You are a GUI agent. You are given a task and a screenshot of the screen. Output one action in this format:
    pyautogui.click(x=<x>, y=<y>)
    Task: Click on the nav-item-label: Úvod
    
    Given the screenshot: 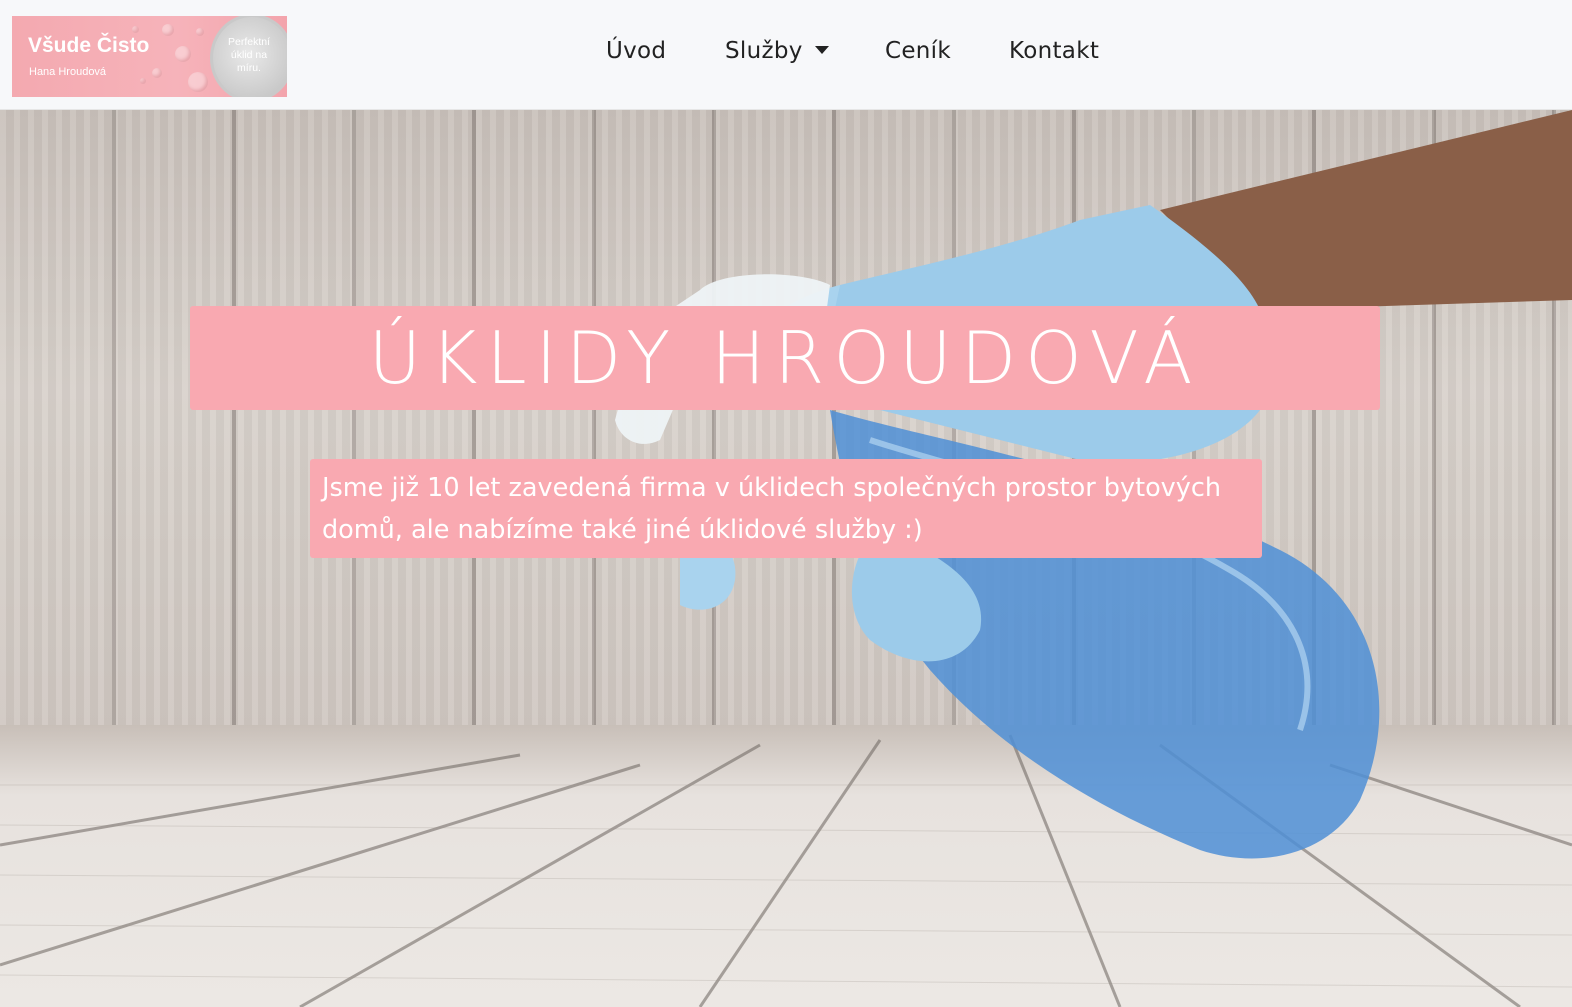 What is the action you would take?
    pyautogui.click(x=636, y=51)
    